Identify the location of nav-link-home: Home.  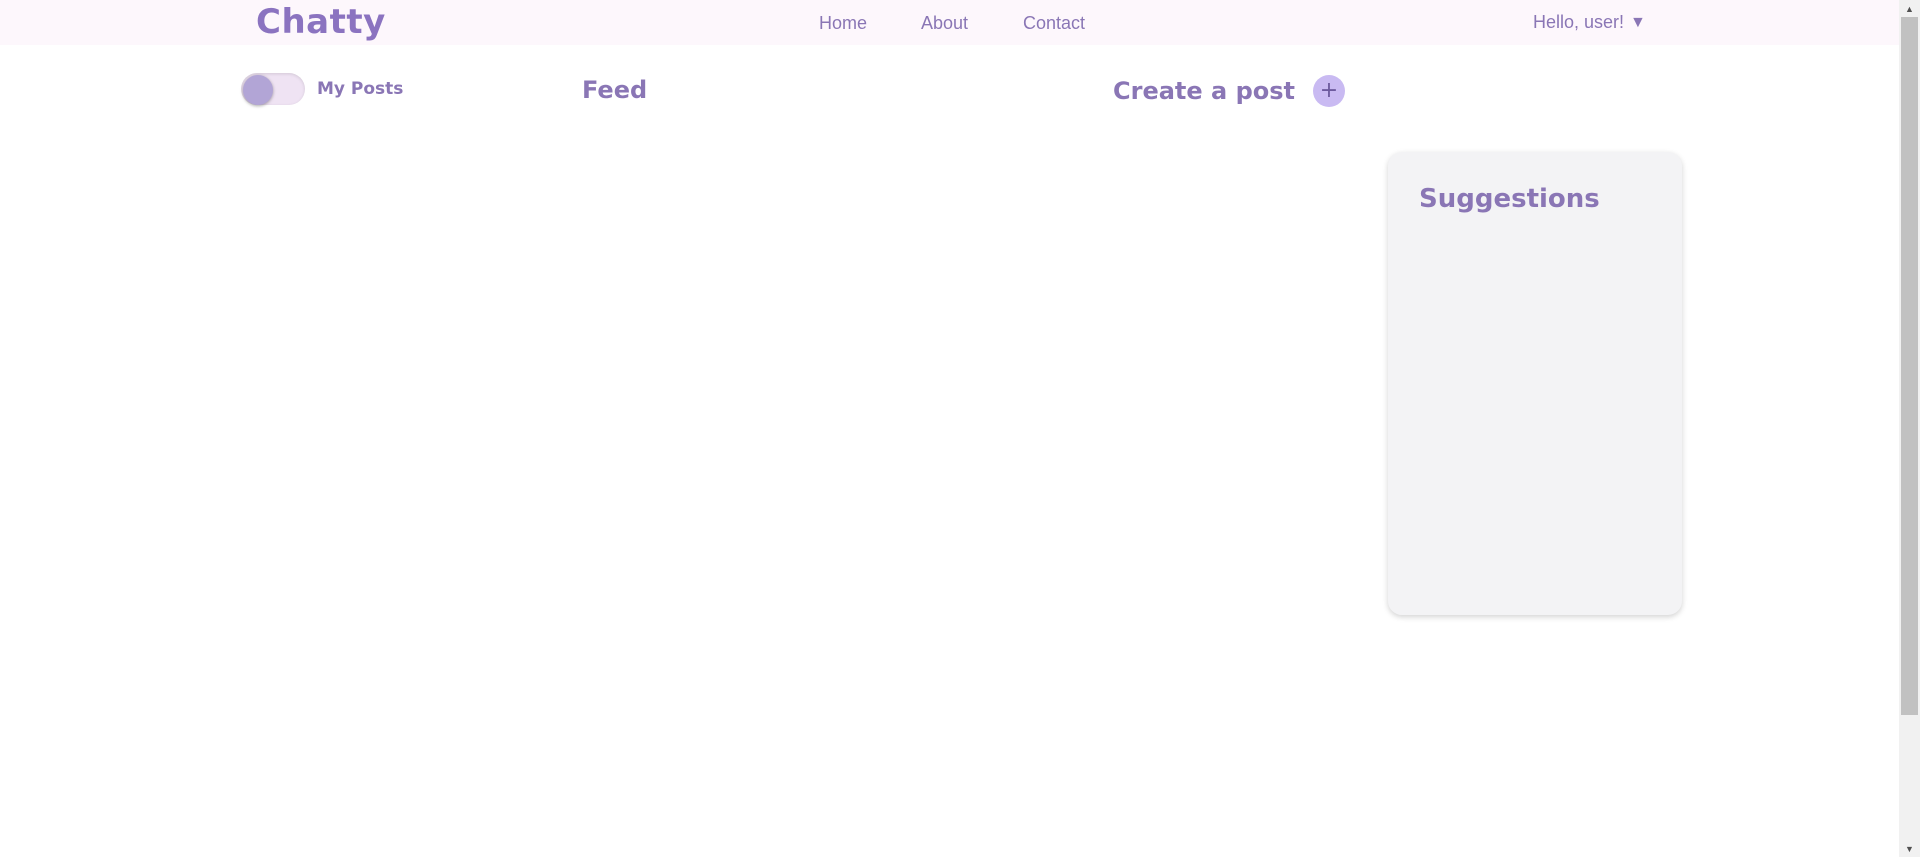
(843, 23).